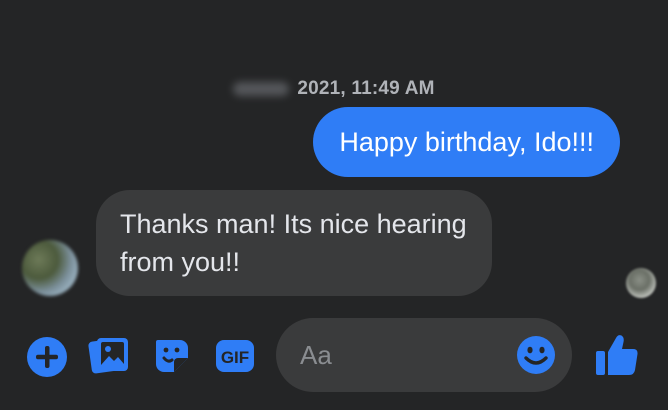 The width and height of the screenshot is (668, 410). What do you see at coordinates (405, 355) in the screenshot?
I see `message-input` at bounding box center [405, 355].